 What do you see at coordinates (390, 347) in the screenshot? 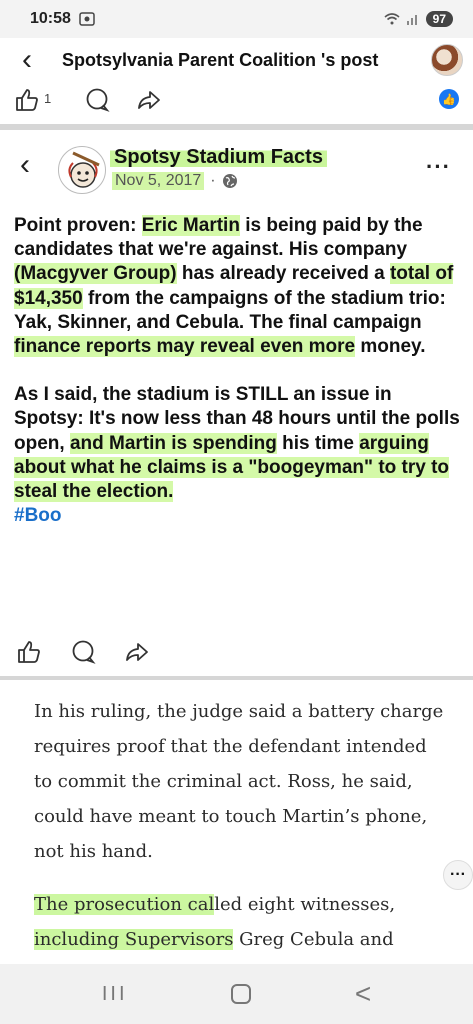
I see `text-segment: money.` at bounding box center [390, 347].